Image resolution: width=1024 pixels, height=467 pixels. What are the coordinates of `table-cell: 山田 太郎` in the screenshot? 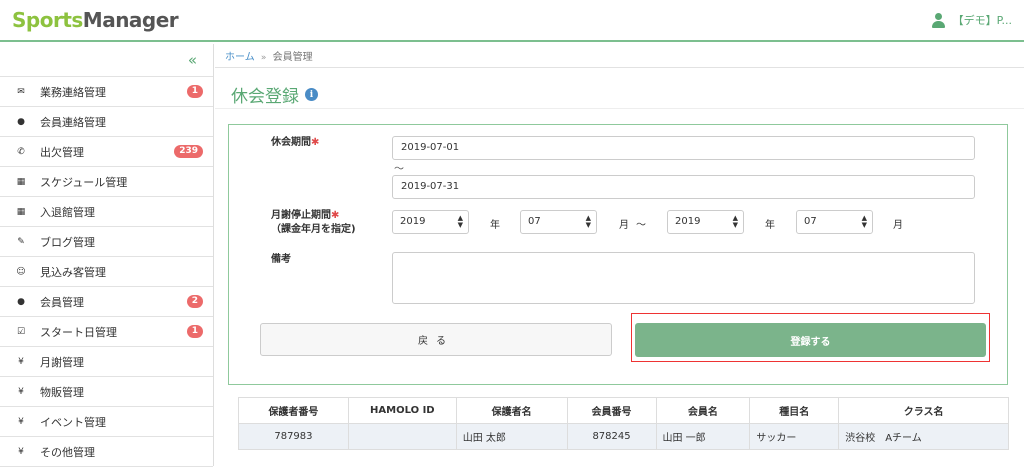 It's located at (511, 436).